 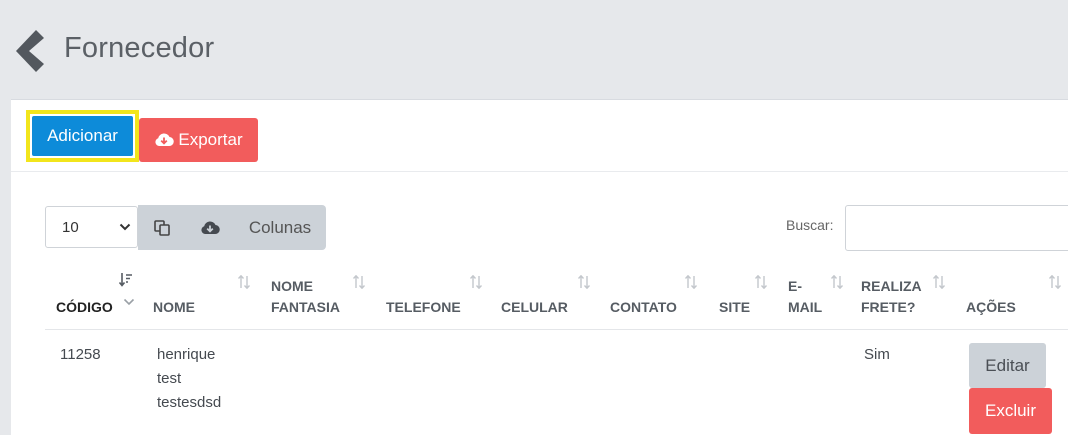 I want to click on column-header-codigo: CÓDIGO, so click(x=84, y=307).